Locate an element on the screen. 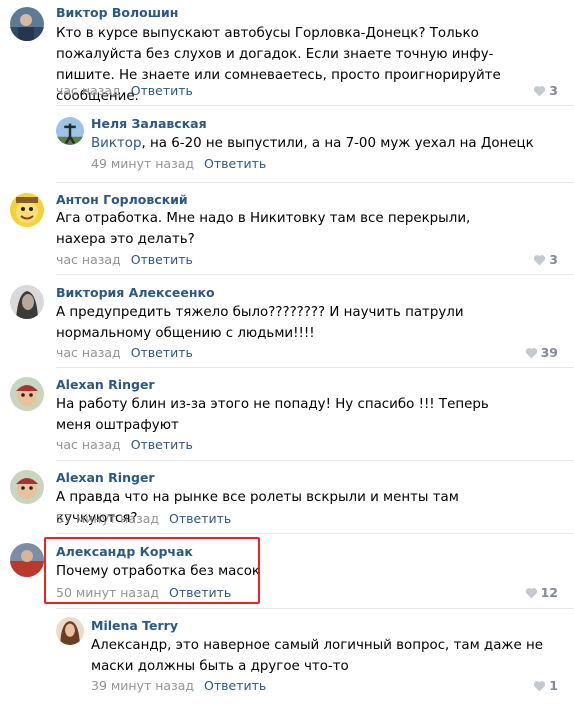 The width and height of the screenshot is (574, 707). highlight-frame is located at coordinates (152, 570).